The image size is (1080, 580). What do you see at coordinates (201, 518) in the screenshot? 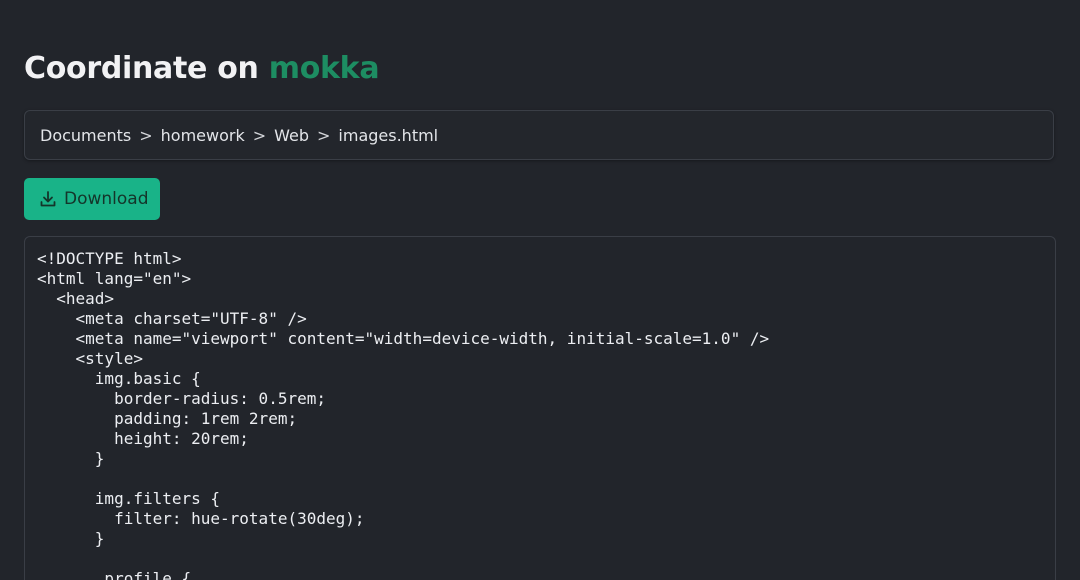
I see `code-line: filter: hue-rotate(30deg);` at bounding box center [201, 518].